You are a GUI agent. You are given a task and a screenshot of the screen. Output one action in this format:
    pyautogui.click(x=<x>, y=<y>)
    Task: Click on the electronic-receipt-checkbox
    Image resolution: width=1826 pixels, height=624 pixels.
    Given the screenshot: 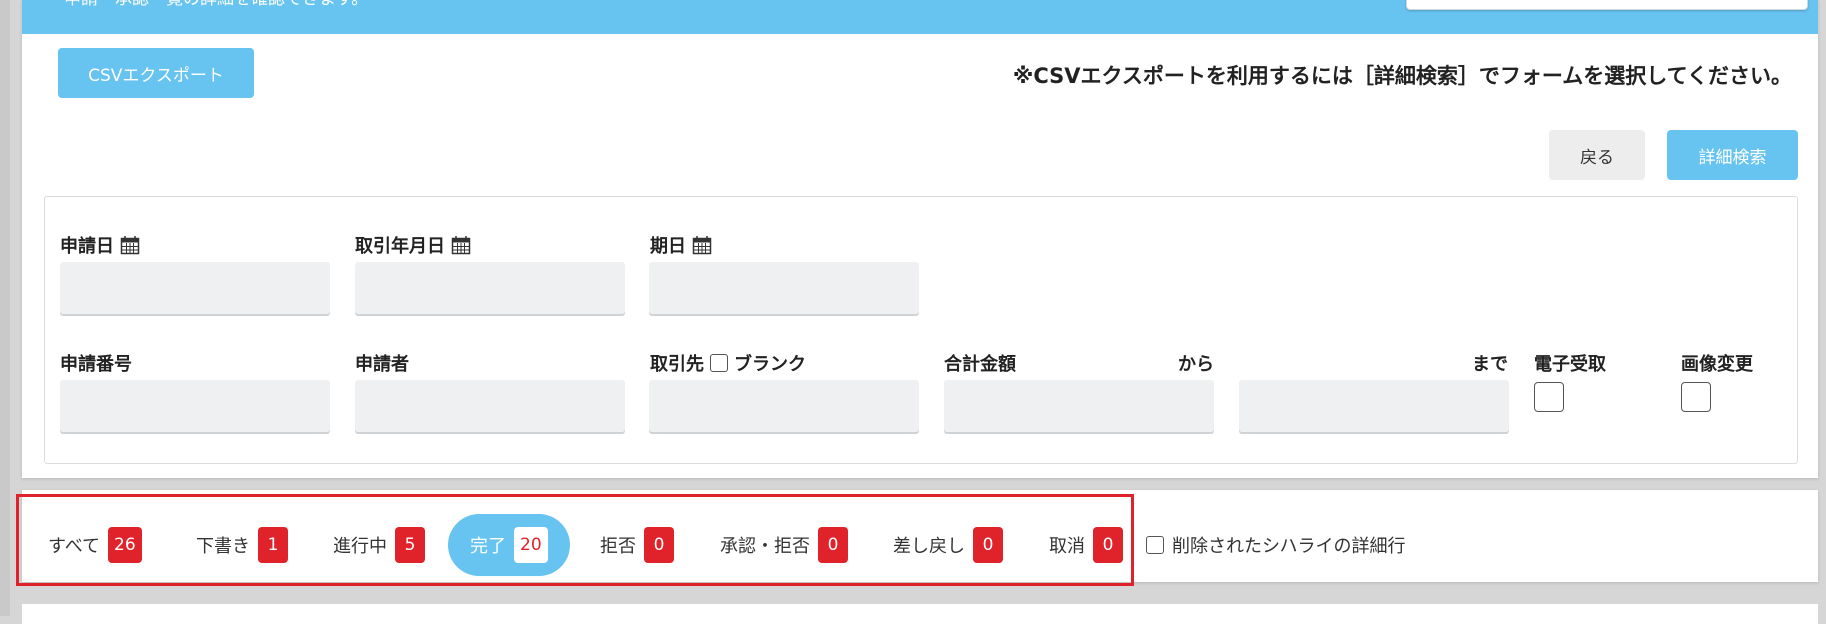 What is the action you would take?
    pyautogui.click(x=1549, y=397)
    